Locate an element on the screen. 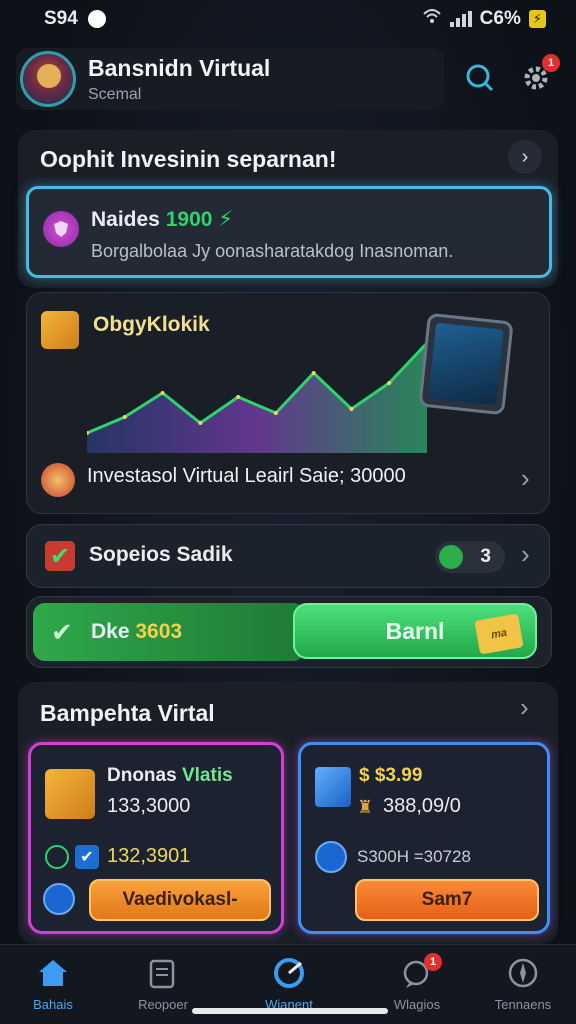 Image resolution: width=576 pixels, height=1024 pixels. package-a-secondary: 132,3901 is located at coordinates (149, 856).